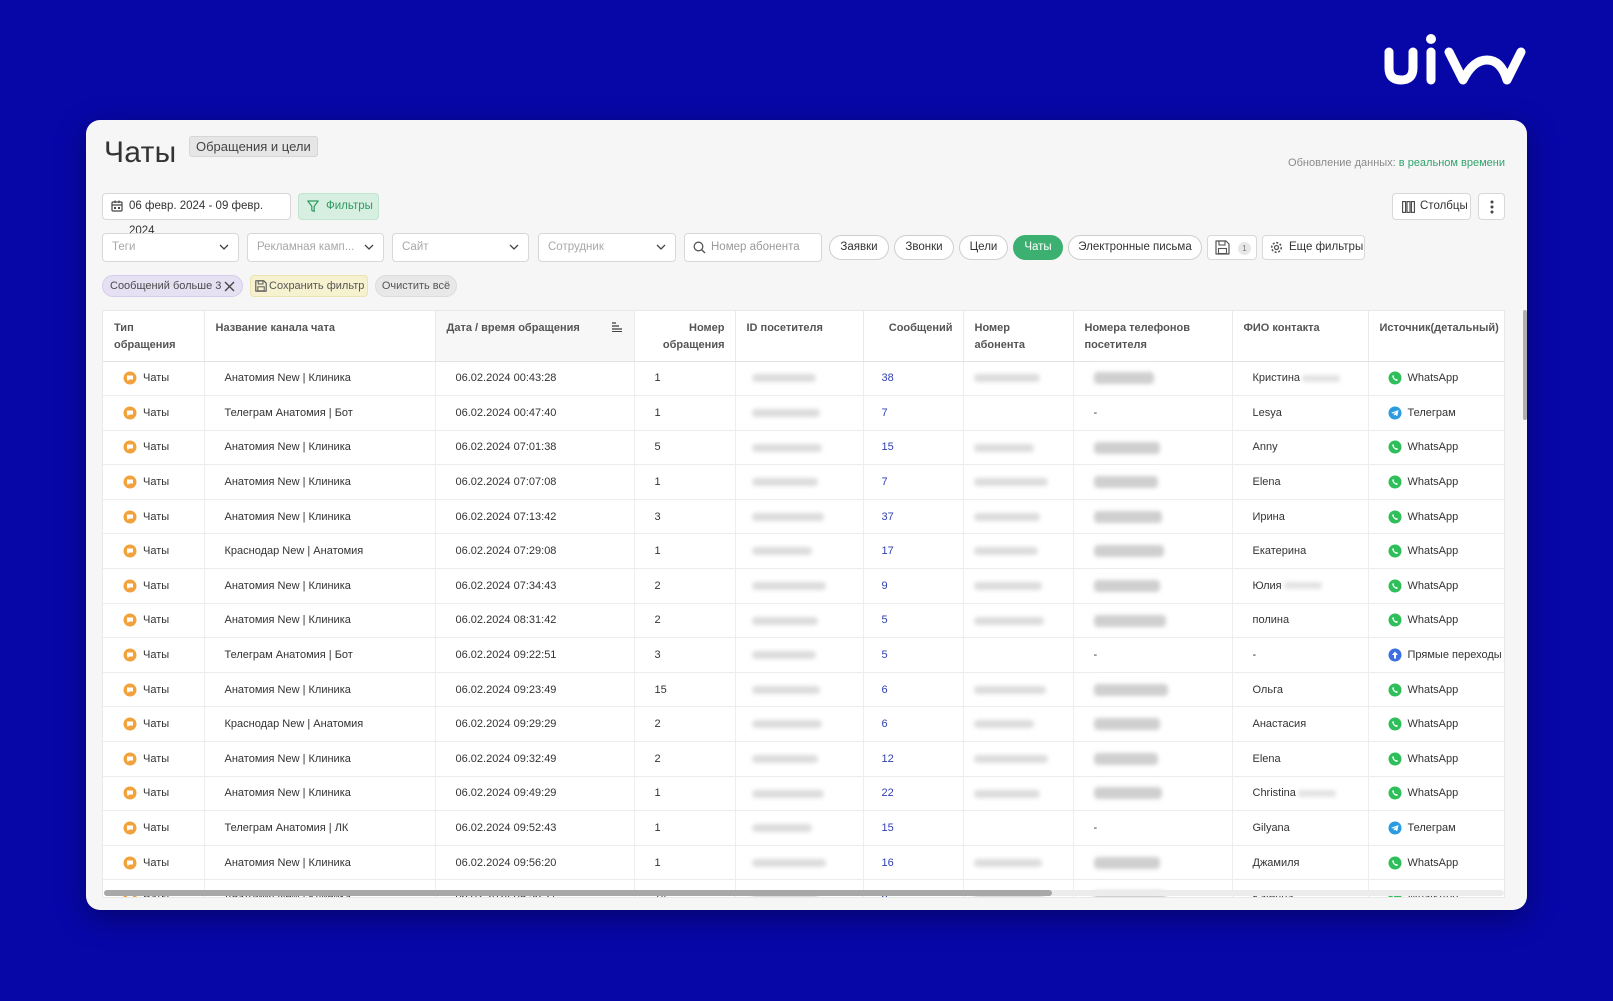  I want to click on save-filter-button: Сохранить фильтр, so click(309, 286).